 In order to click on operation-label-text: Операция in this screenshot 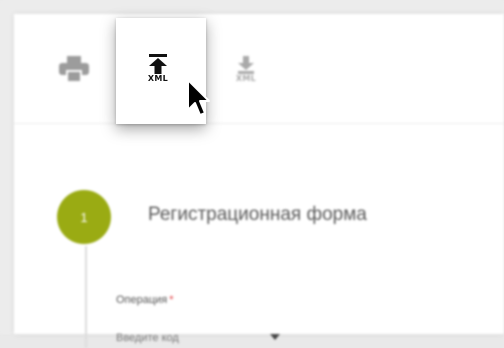, I will do `click(142, 300)`.